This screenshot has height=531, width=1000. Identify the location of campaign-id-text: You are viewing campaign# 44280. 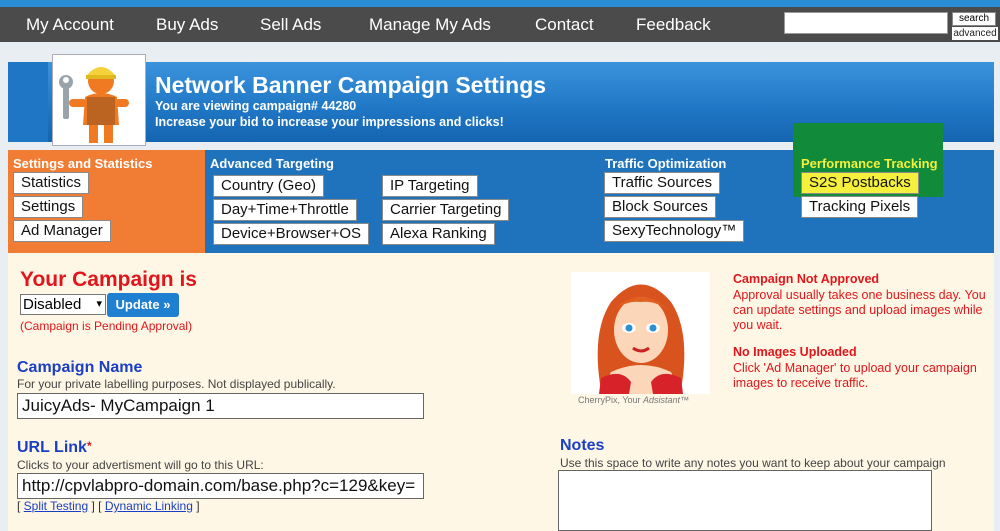
(256, 106).